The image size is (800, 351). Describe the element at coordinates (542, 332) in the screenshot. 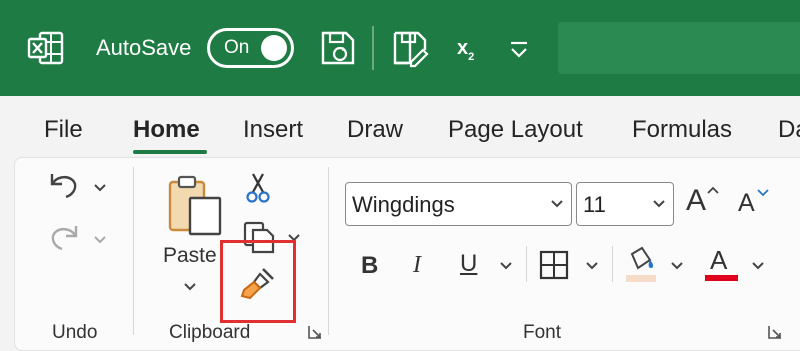

I see `font-group-label: Font` at that location.